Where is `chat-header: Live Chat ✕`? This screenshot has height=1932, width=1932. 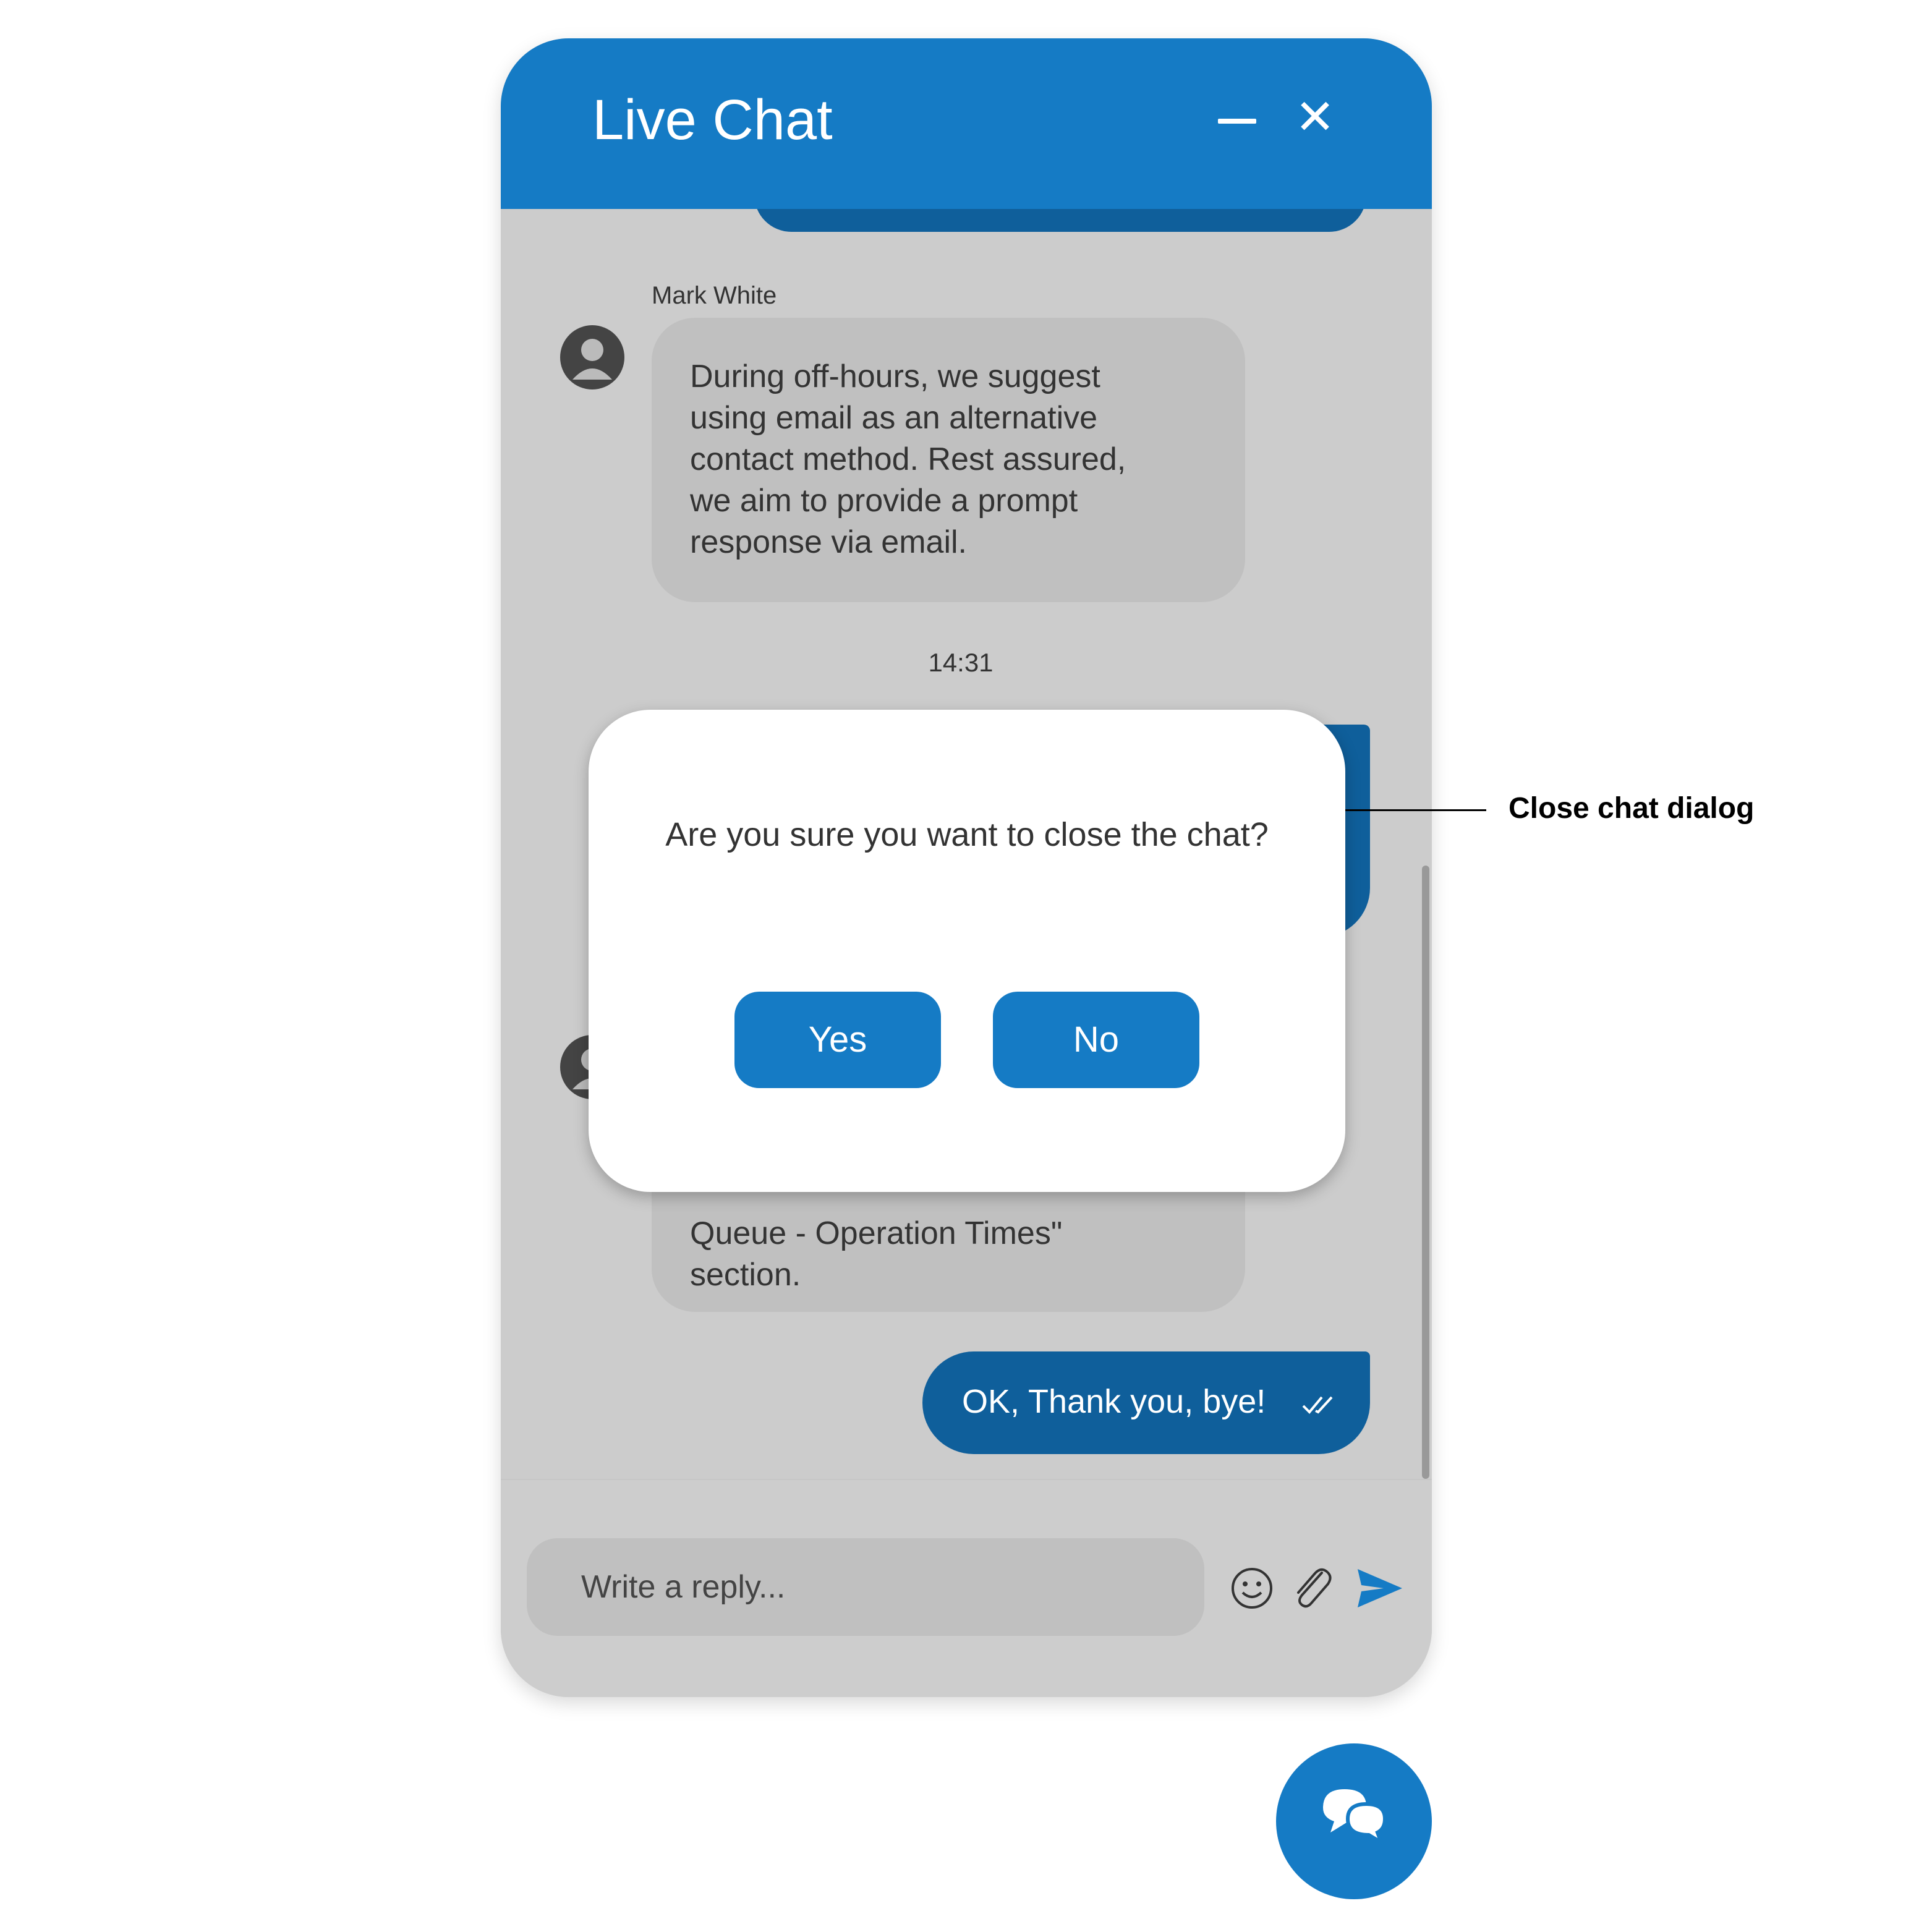 chat-header: Live Chat ✕ is located at coordinates (967, 123).